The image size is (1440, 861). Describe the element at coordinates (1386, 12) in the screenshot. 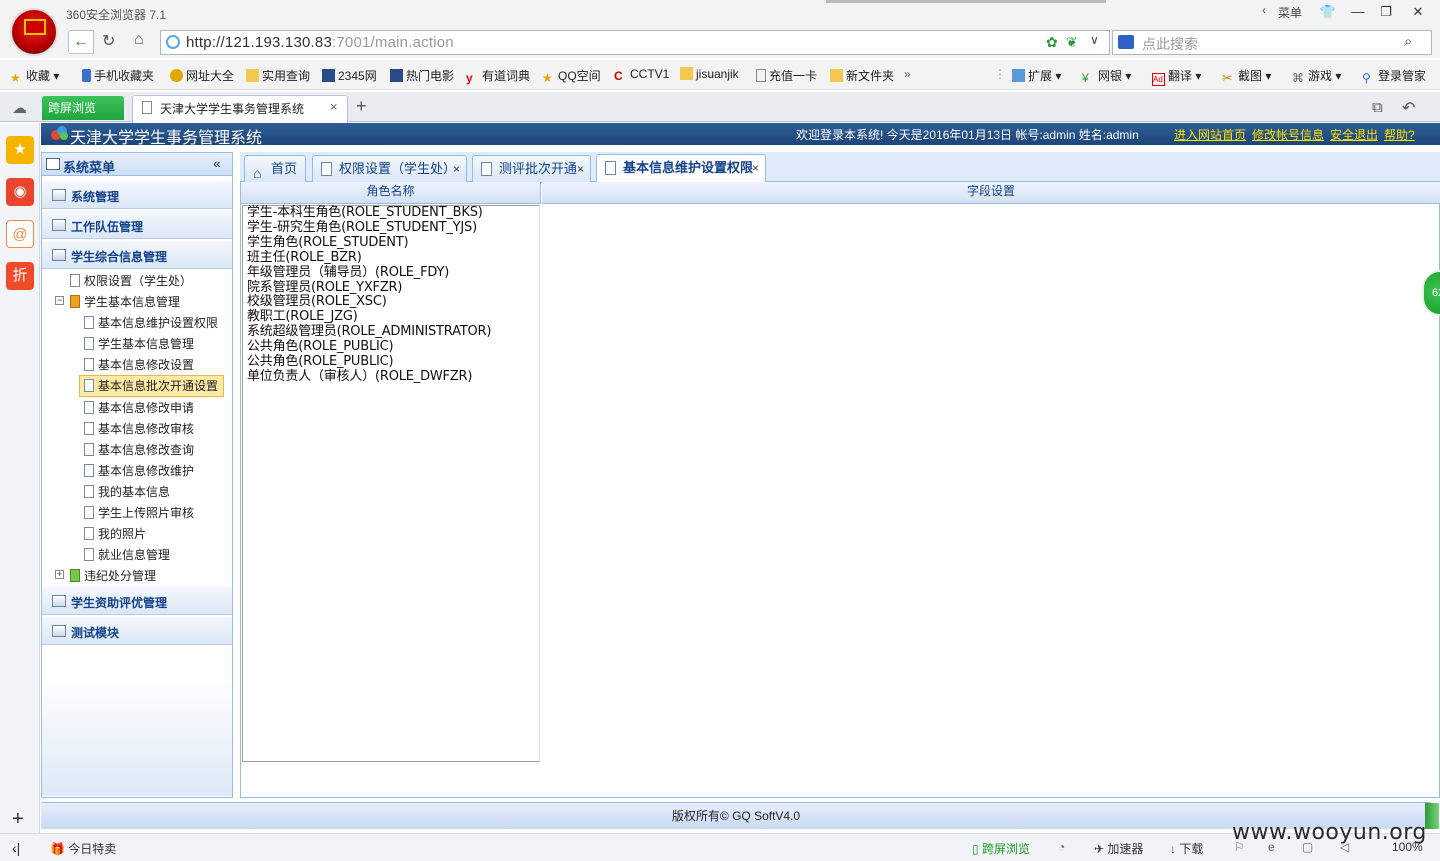

I see `maximize-button: ❐` at that location.